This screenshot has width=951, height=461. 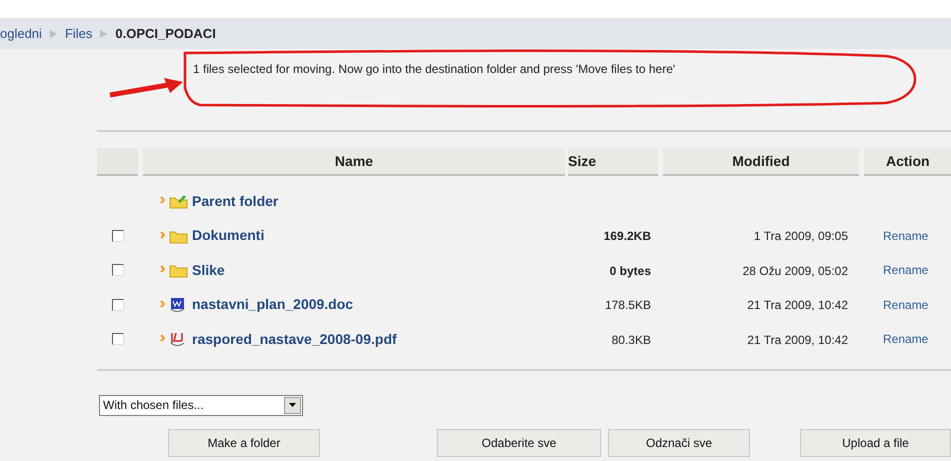 What do you see at coordinates (631, 339) in the screenshot?
I see `size-cell: 80.3KB` at bounding box center [631, 339].